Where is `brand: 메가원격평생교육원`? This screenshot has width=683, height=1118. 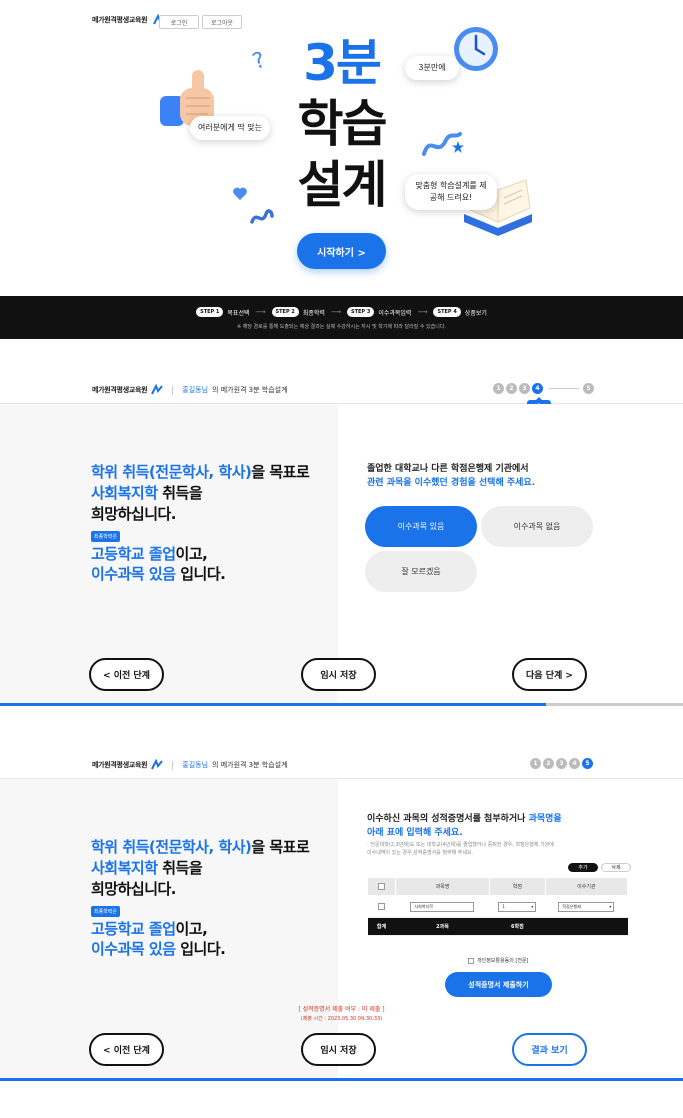 brand: 메가원격평생교육원 is located at coordinates (129, 20).